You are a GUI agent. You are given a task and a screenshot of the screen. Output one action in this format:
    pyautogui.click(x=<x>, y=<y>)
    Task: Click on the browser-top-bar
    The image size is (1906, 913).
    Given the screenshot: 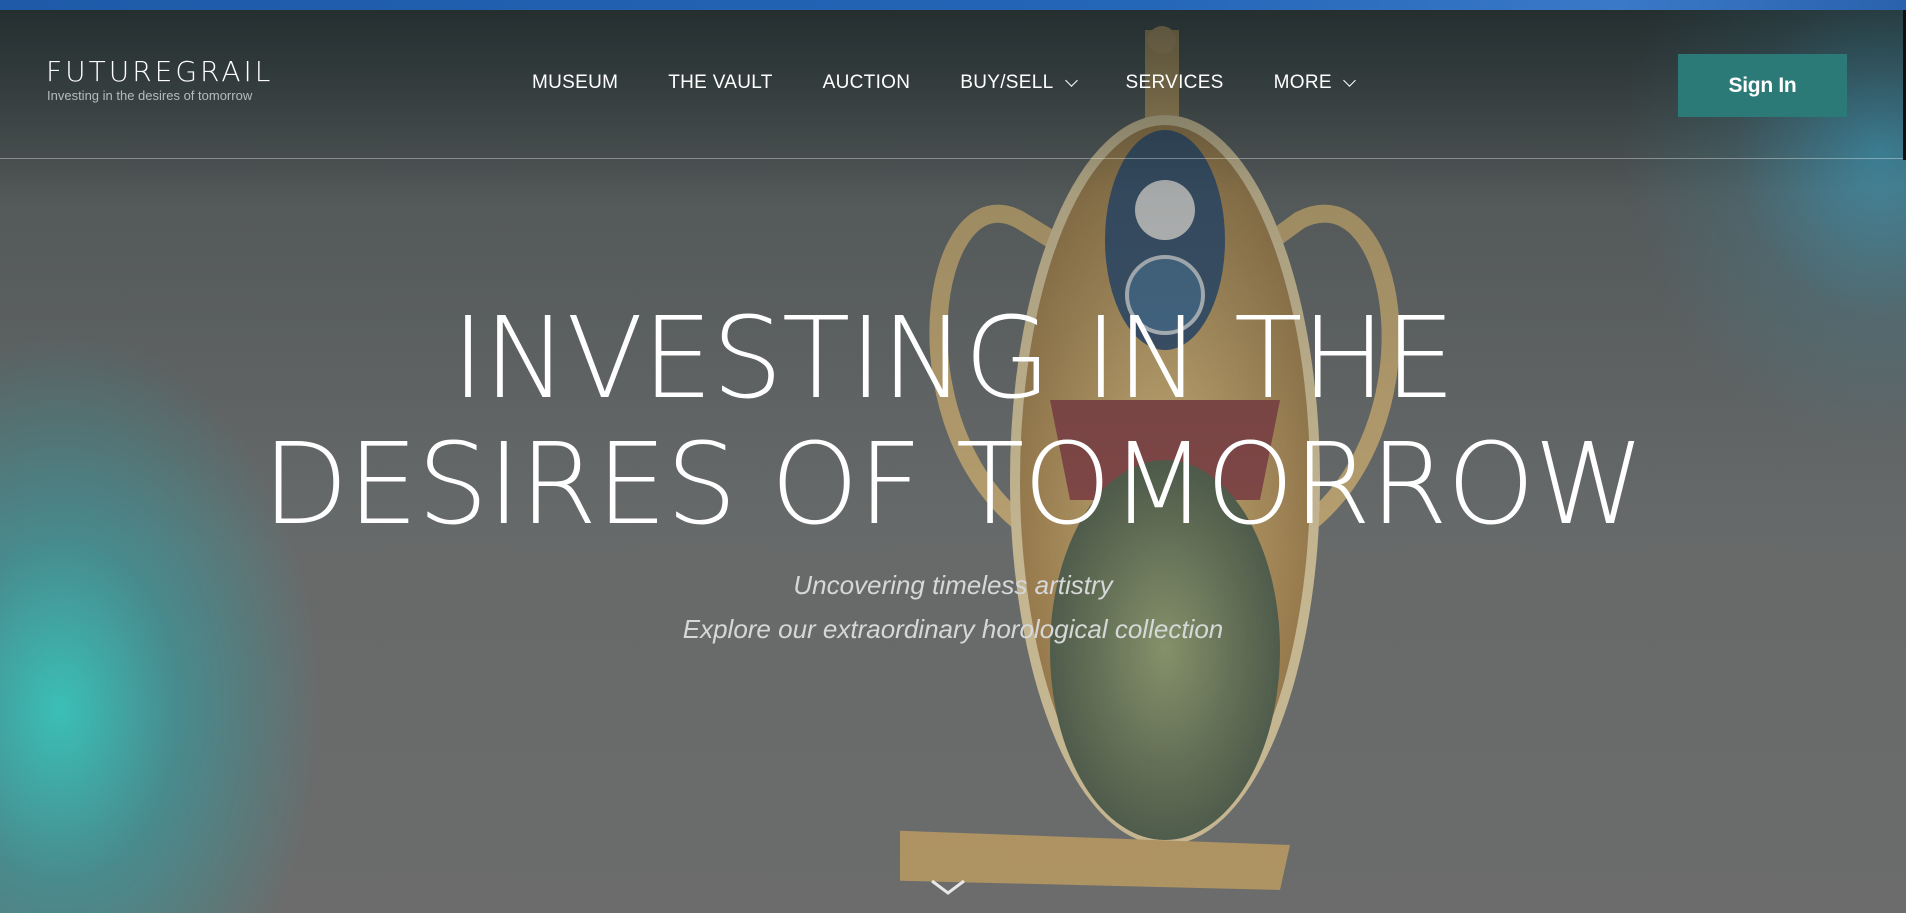 What is the action you would take?
    pyautogui.click(x=953, y=5)
    